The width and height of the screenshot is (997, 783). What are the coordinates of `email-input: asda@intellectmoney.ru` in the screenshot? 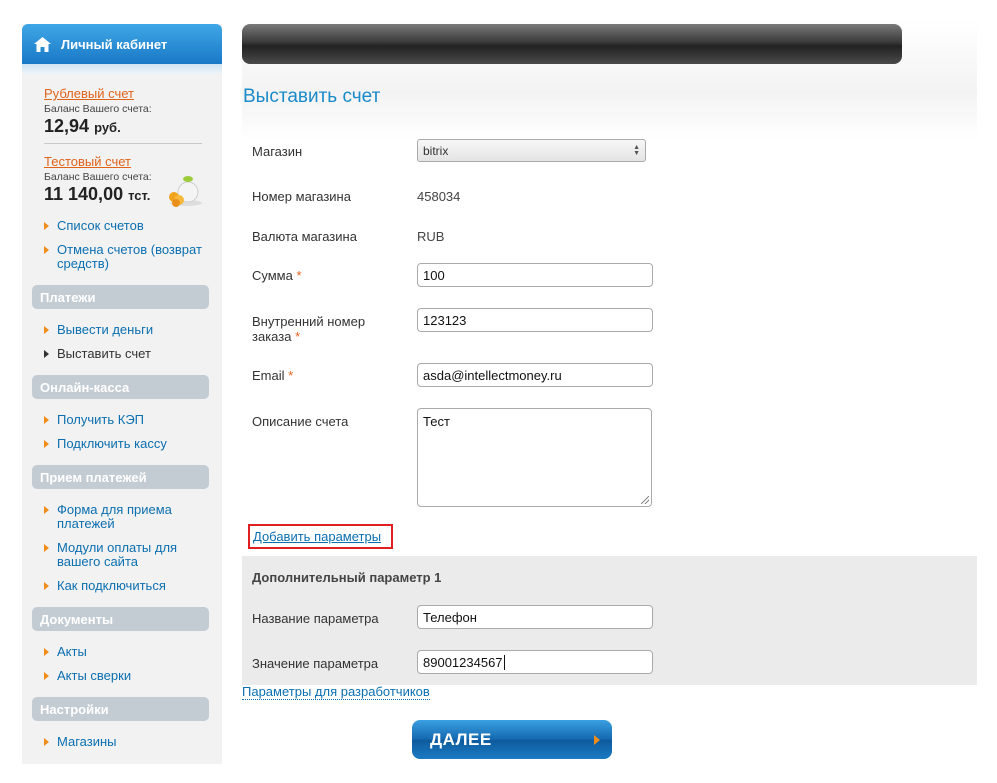 It's located at (535, 375).